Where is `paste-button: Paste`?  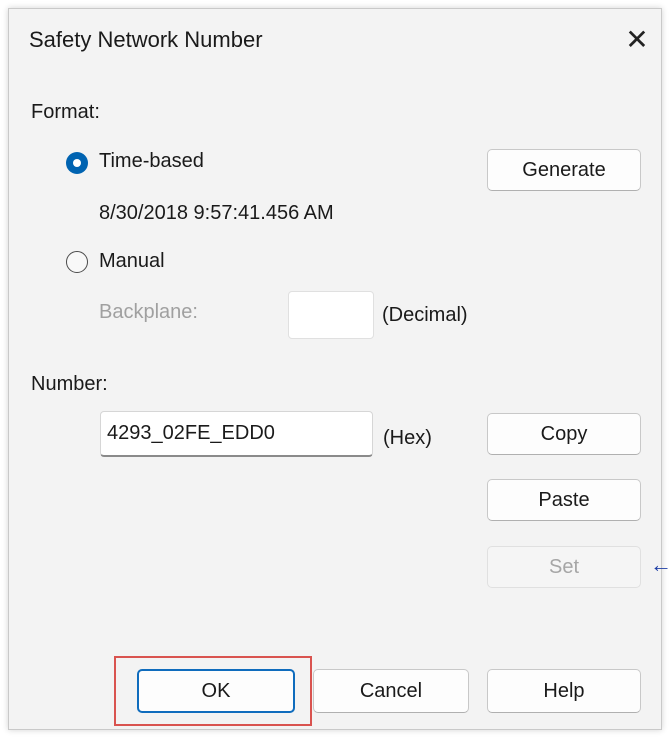 paste-button: Paste is located at coordinates (564, 500).